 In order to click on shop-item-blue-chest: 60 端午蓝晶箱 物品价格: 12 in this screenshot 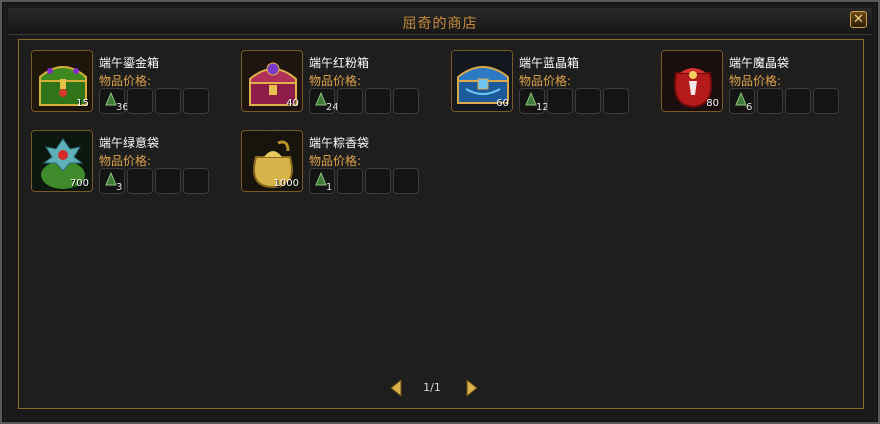, I will do `click(541, 77)`.